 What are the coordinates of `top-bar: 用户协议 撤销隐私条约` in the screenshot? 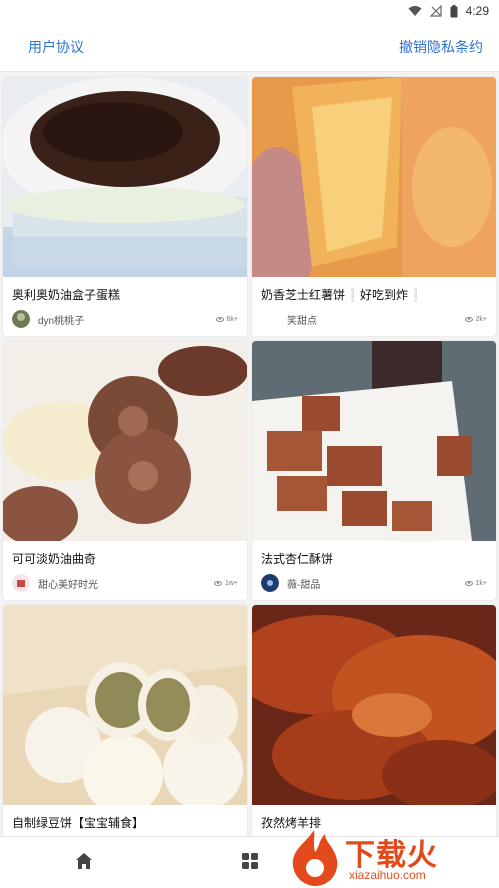 It's located at (249, 47).